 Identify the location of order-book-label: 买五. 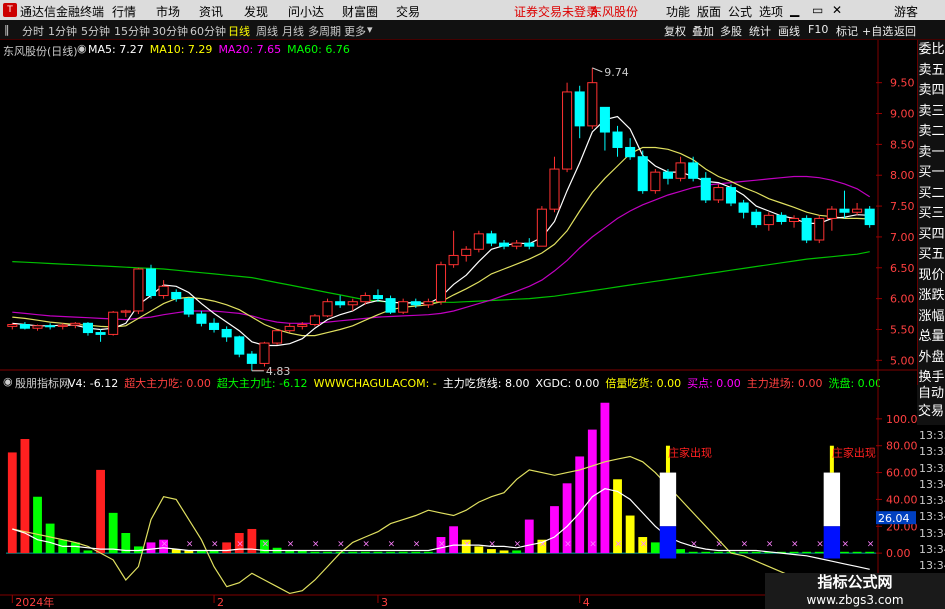
(931, 254).